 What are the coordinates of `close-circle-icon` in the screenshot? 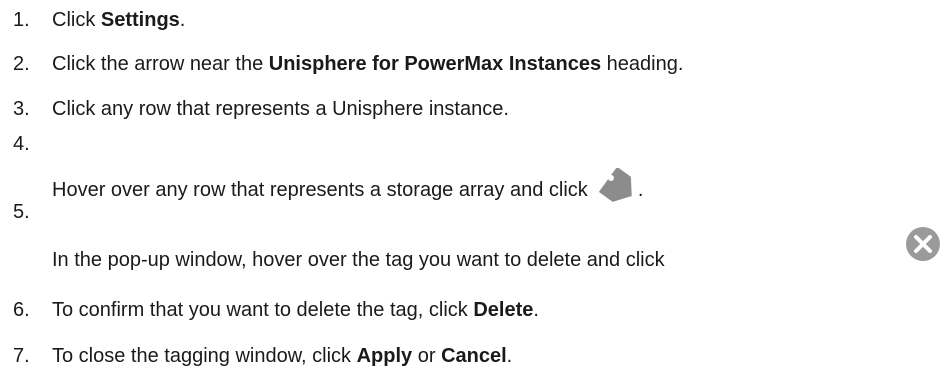 It's located at (923, 244).